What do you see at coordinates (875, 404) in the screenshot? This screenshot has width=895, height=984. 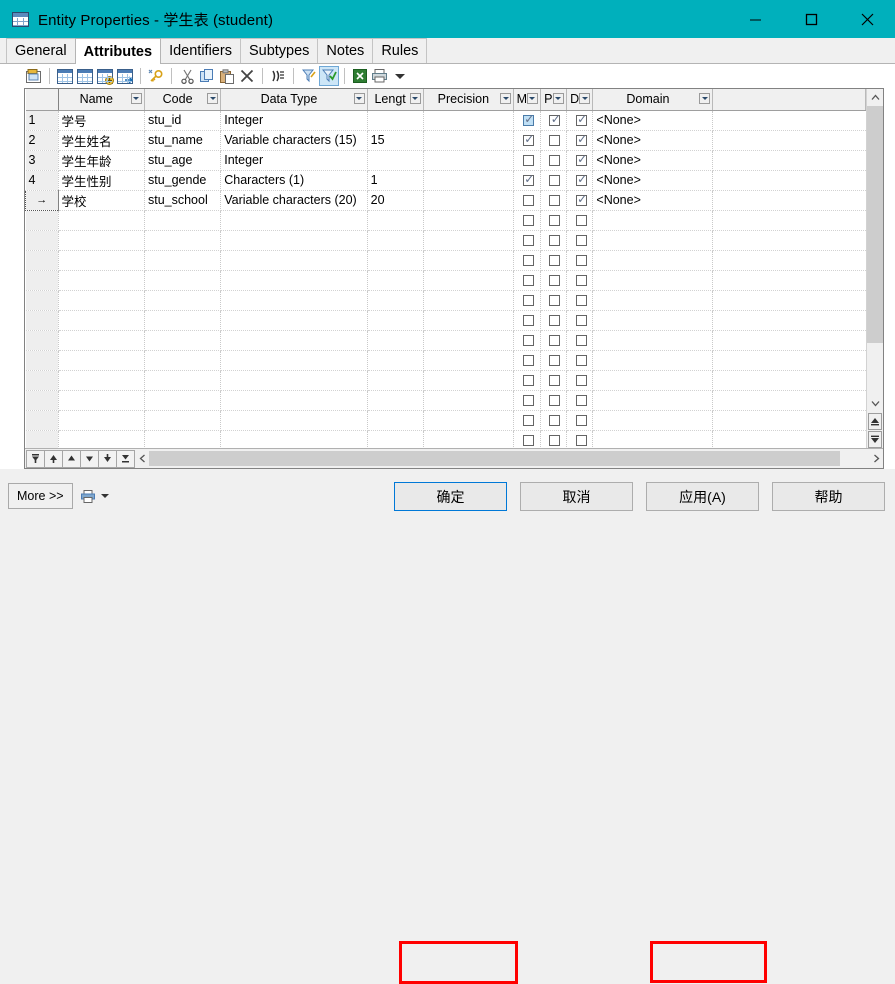 I see `scroll-down-button` at bounding box center [875, 404].